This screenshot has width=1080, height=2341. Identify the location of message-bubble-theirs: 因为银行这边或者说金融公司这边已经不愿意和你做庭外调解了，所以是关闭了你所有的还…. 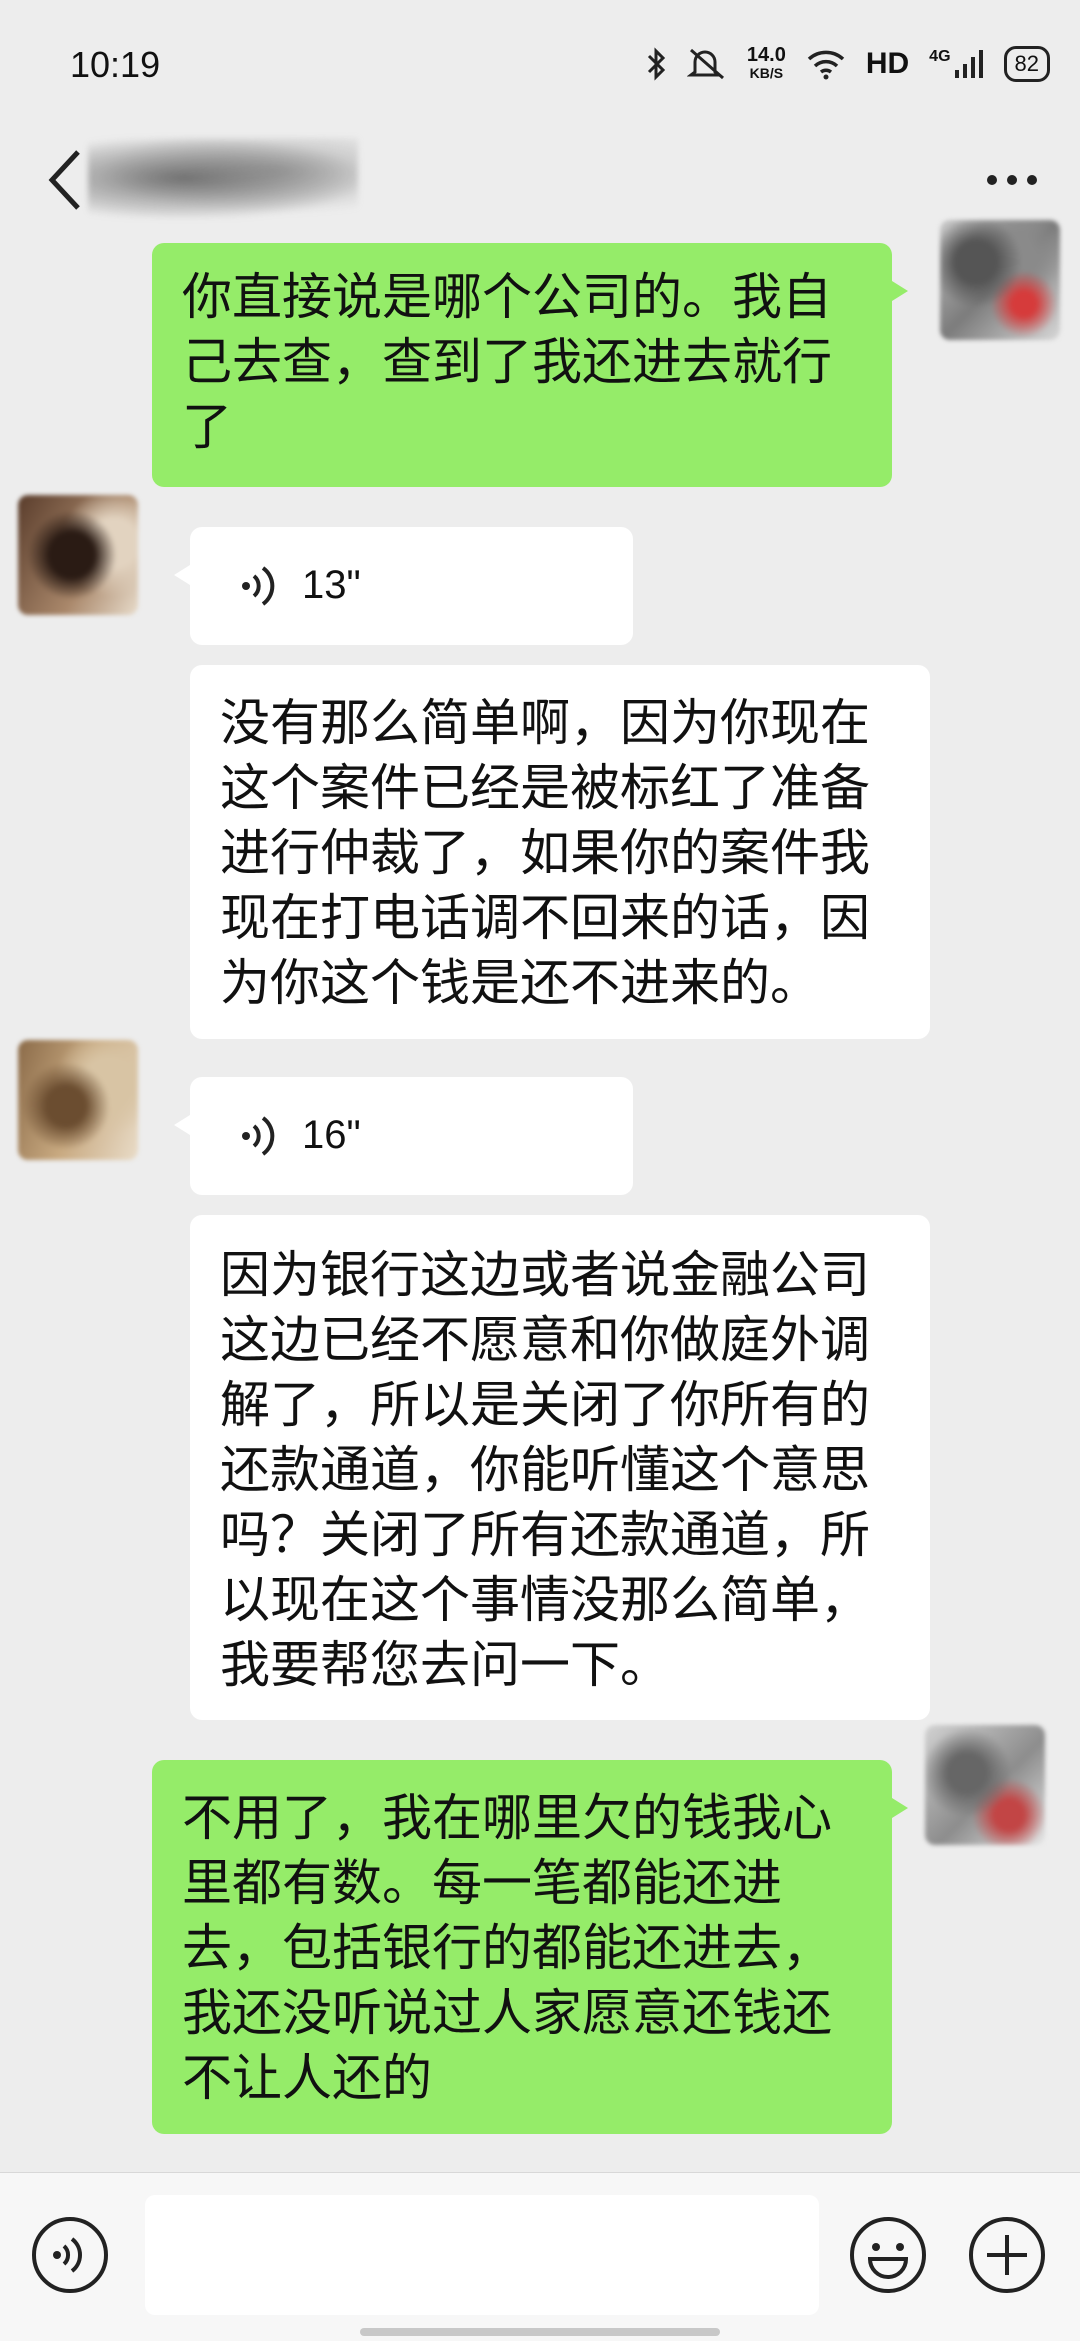
(560, 1467).